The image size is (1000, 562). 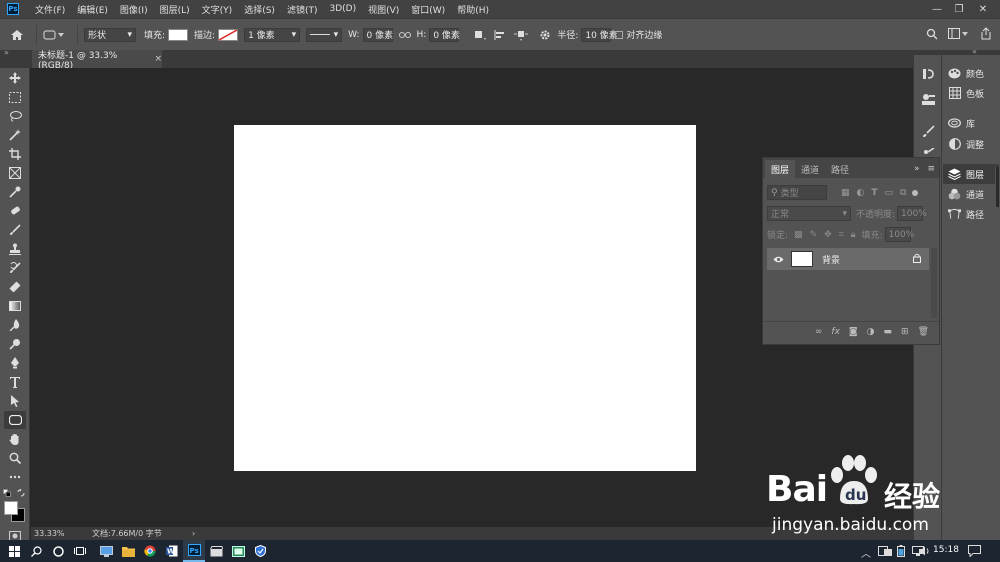 I want to click on layers-scrollbar, so click(x=934, y=283).